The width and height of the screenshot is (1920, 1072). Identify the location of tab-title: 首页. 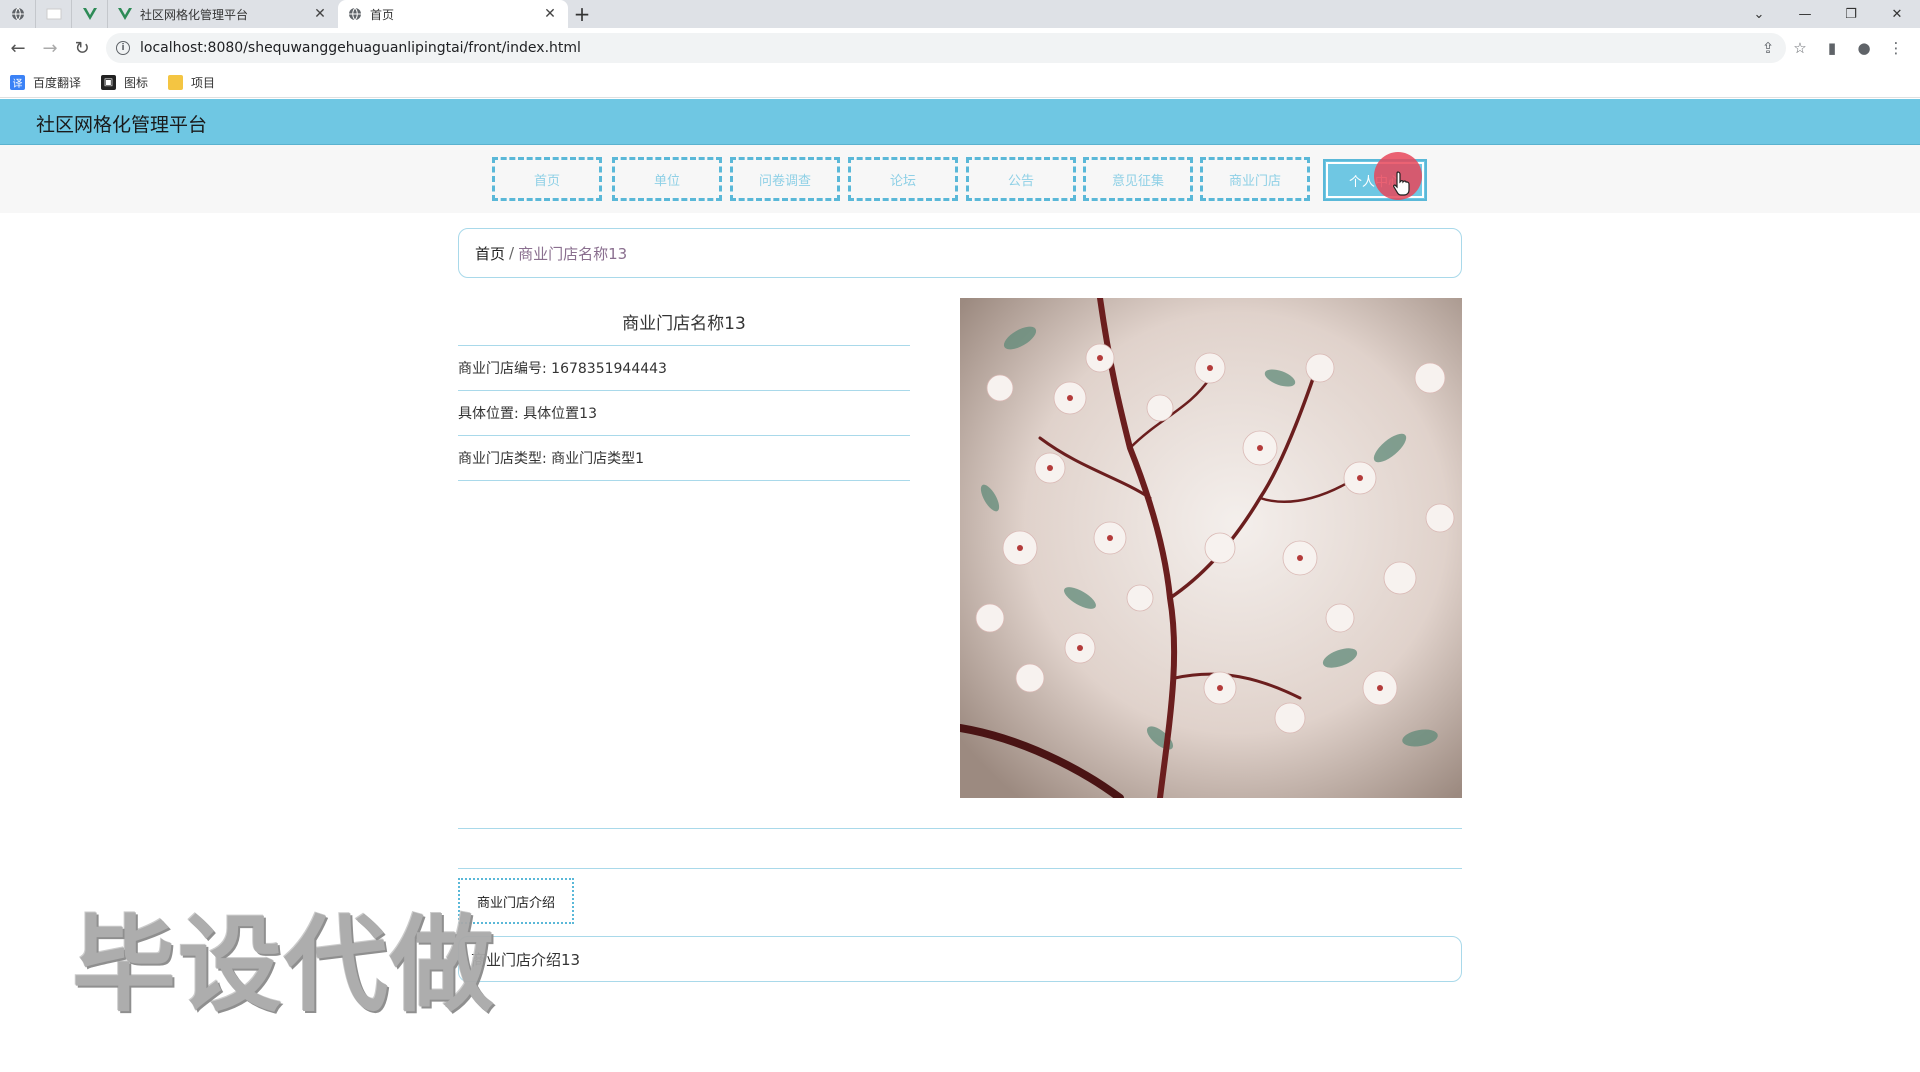
(382, 14).